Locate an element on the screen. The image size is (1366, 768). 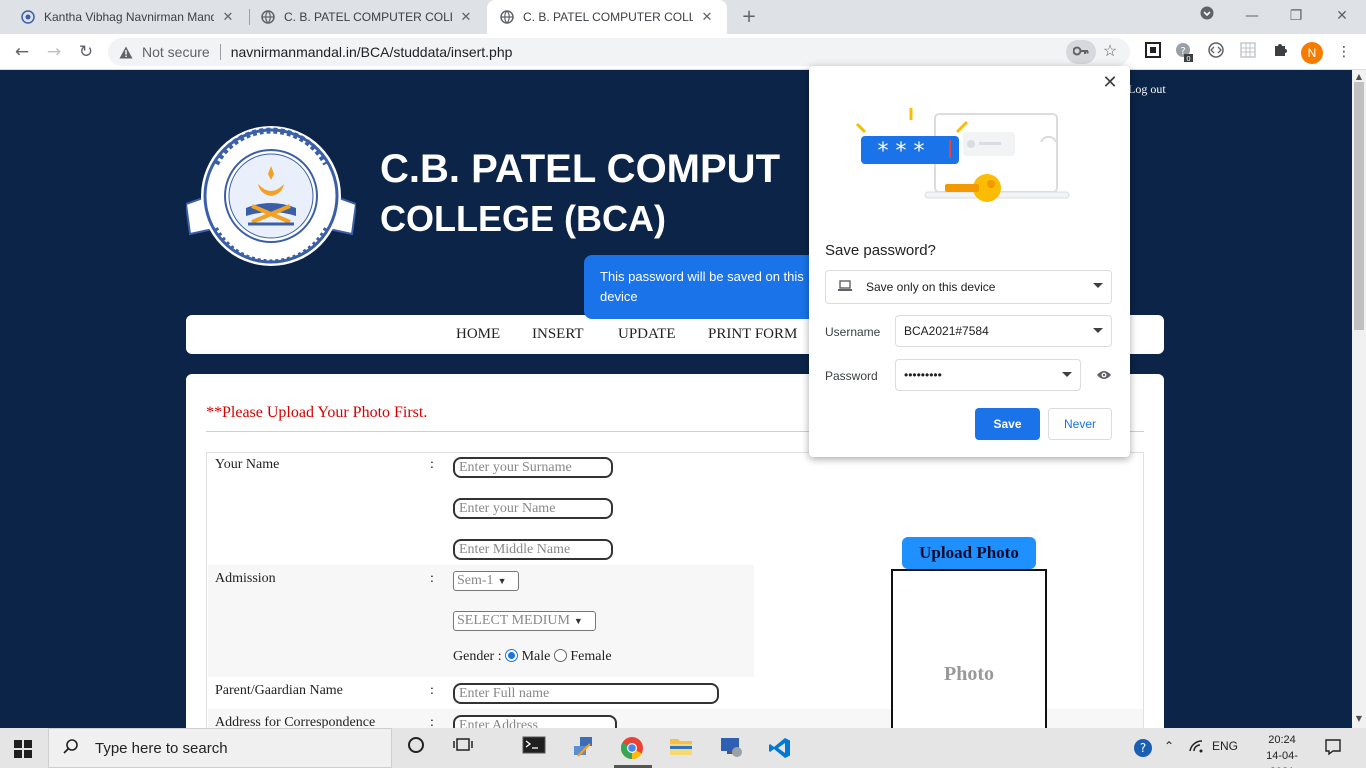
file-explorer-icon is located at coordinates (681, 748).